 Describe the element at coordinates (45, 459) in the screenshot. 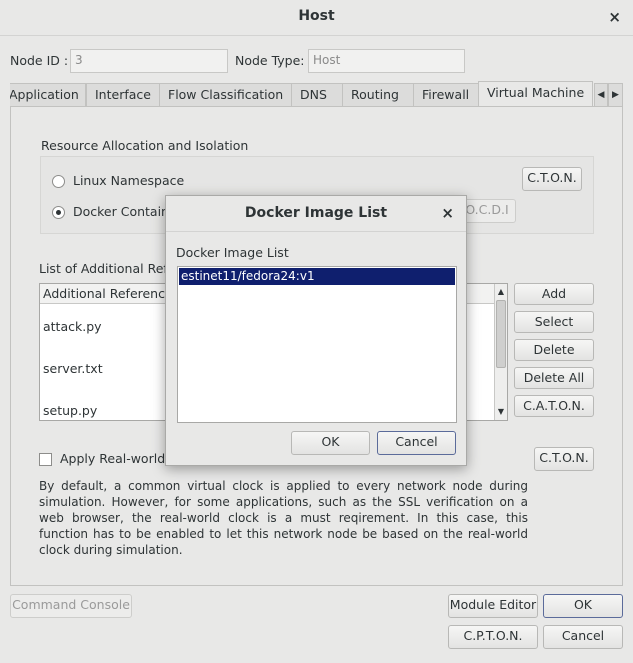

I see `checkbox-icon` at that location.